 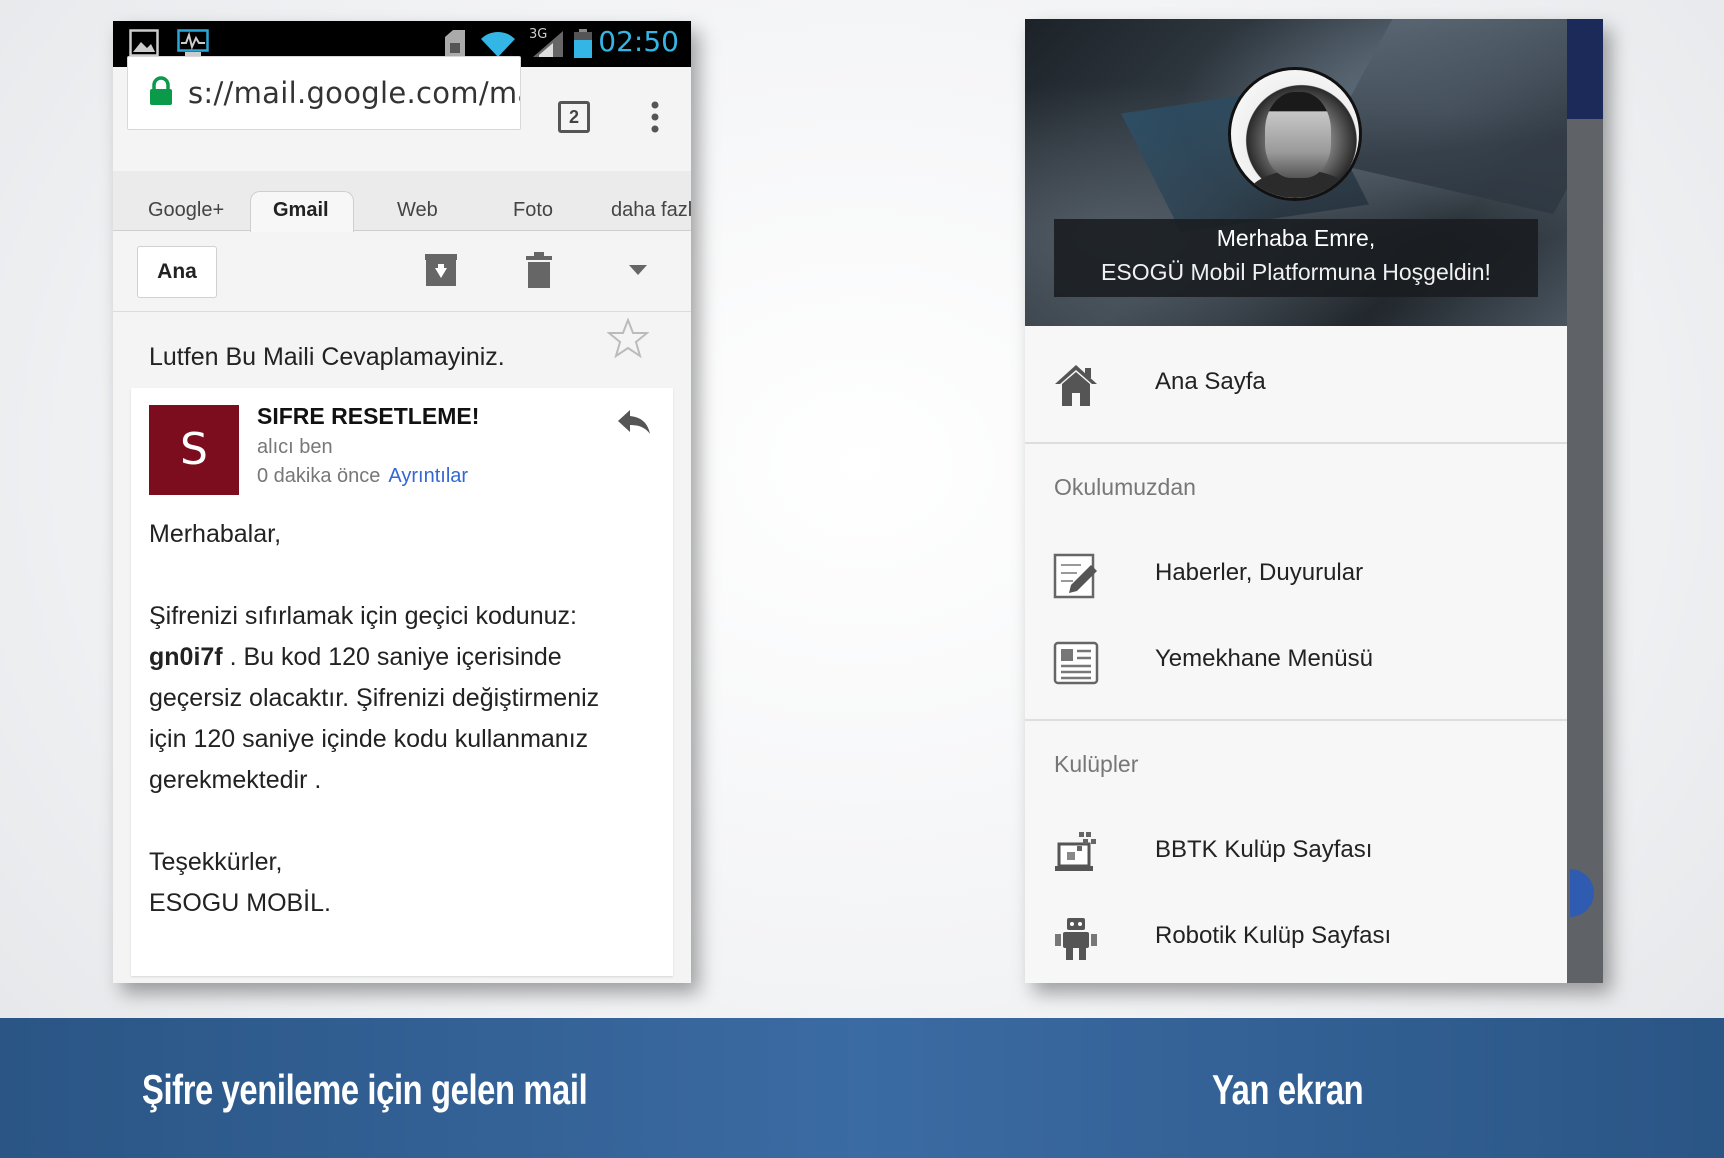 I want to click on url-bar: s://mail.google.com/ma, so click(x=324, y=93).